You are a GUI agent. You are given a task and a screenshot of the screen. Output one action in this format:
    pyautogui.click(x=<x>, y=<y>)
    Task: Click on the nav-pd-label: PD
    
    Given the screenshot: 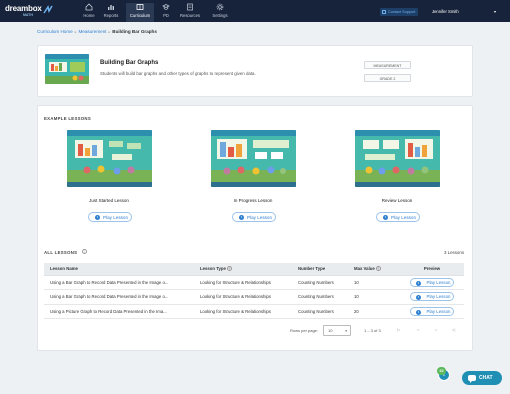 What is the action you would take?
    pyautogui.click(x=166, y=15)
    